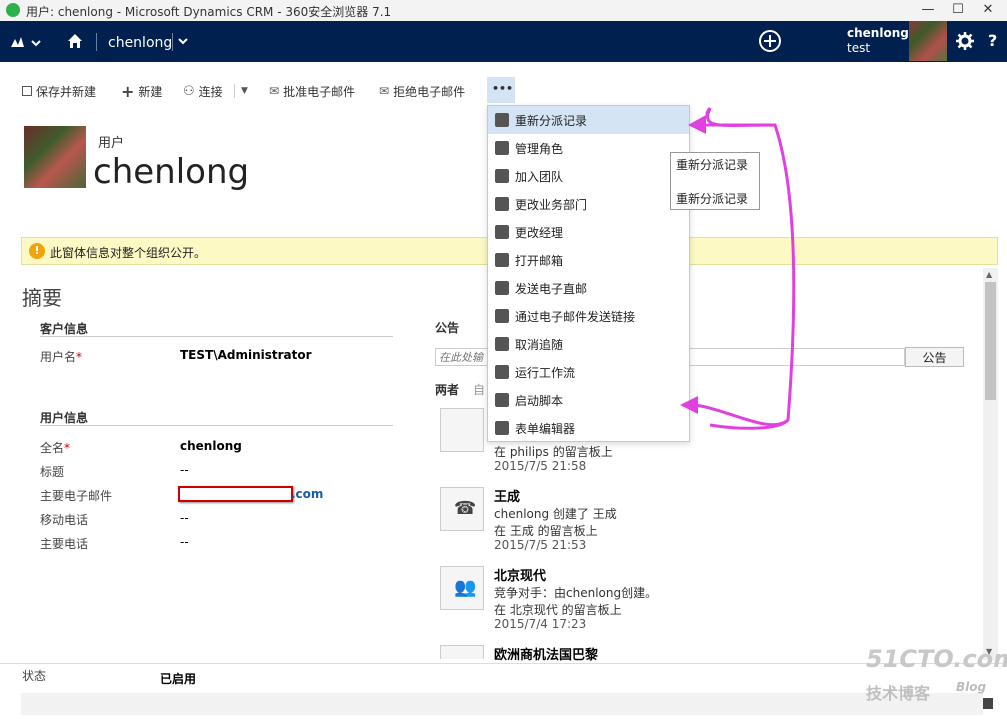 This screenshot has width=1007, height=721. I want to click on menu-item-change-manager: 更改经理, so click(588, 232).